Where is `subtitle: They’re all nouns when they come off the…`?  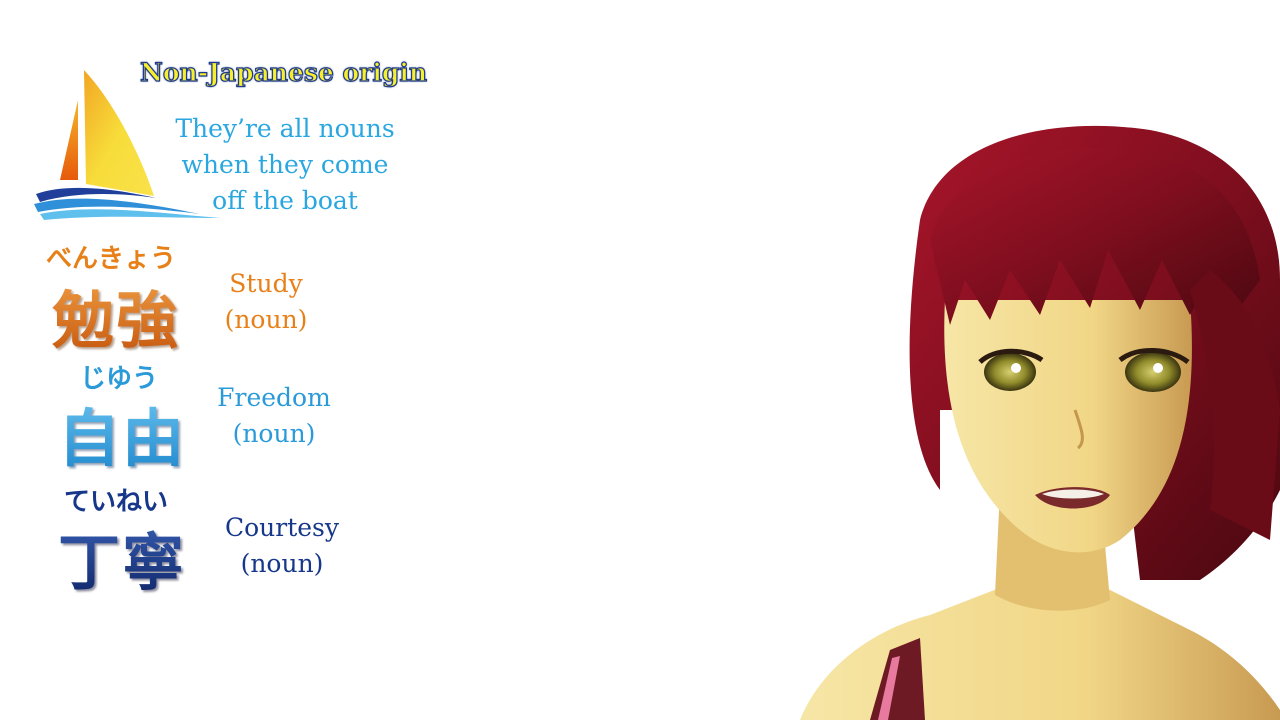
subtitle: They’re all nouns when they come off the… is located at coordinates (285, 165).